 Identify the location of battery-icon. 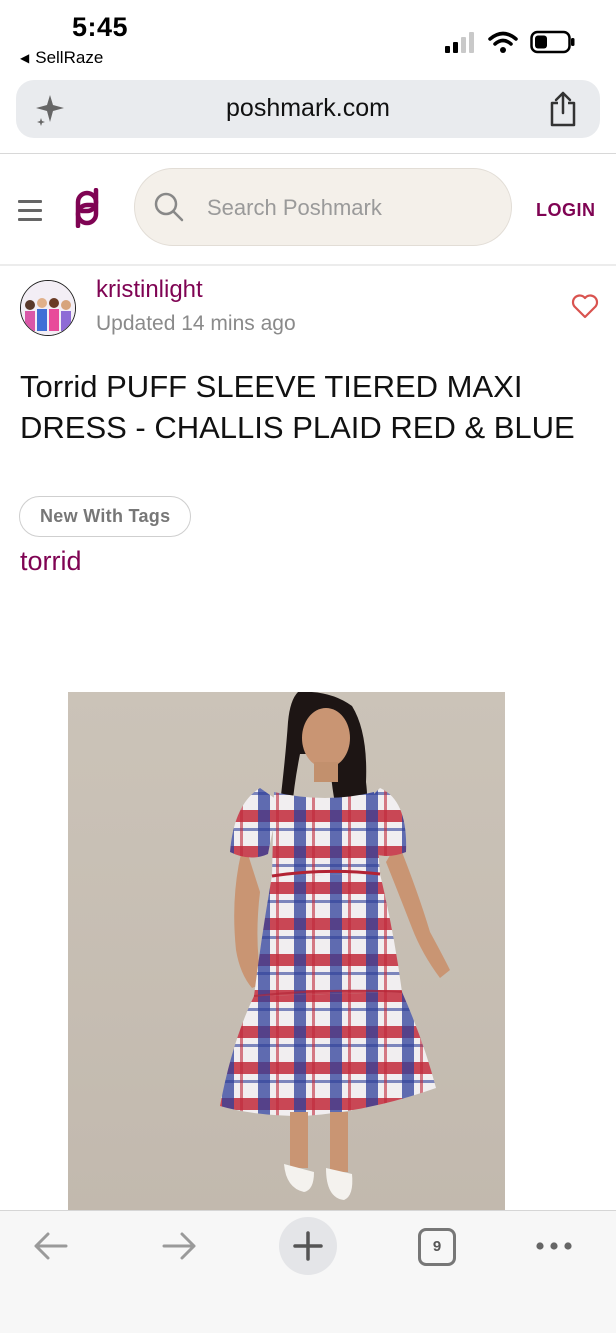
(552, 42).